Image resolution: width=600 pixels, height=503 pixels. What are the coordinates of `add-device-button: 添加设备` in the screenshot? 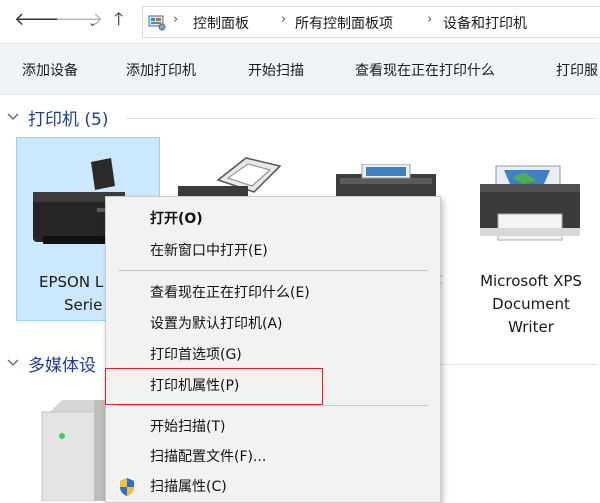 It's located at (50, 70).